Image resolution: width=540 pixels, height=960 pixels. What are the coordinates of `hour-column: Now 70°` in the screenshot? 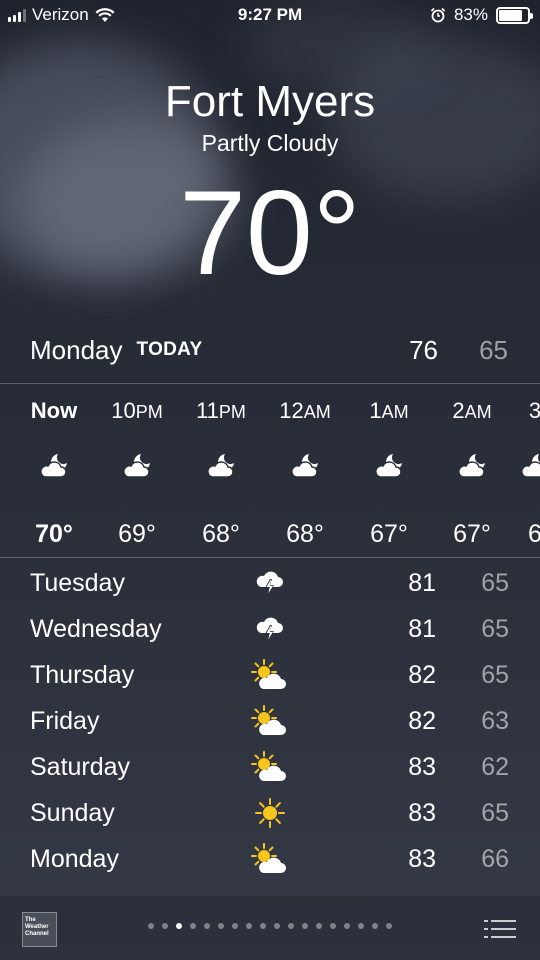 It's located at (54, 466).